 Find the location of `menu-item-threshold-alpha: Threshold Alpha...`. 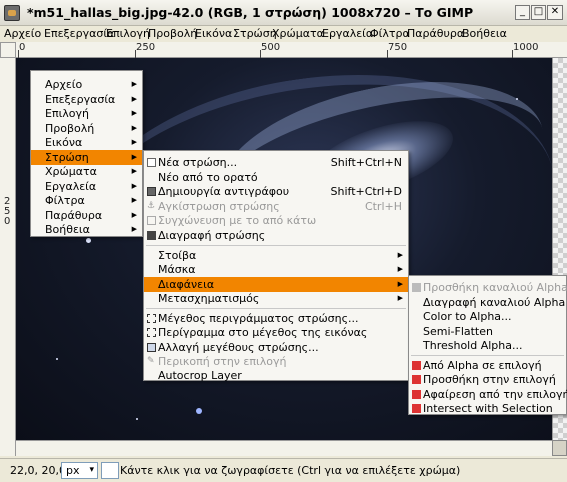

menu-item-threshold-alpha: Threshold Alpha... is located at coordinates (487, 345).